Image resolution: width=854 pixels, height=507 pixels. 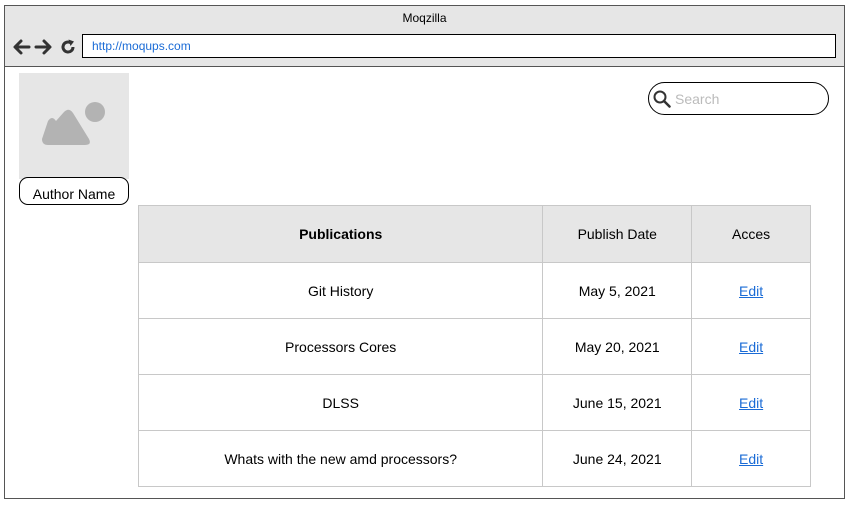 What do you see at coordinates (617, 234) in the screenshot?
I see `header-publish-date: Publish Date` at bounding box center [617, 234].